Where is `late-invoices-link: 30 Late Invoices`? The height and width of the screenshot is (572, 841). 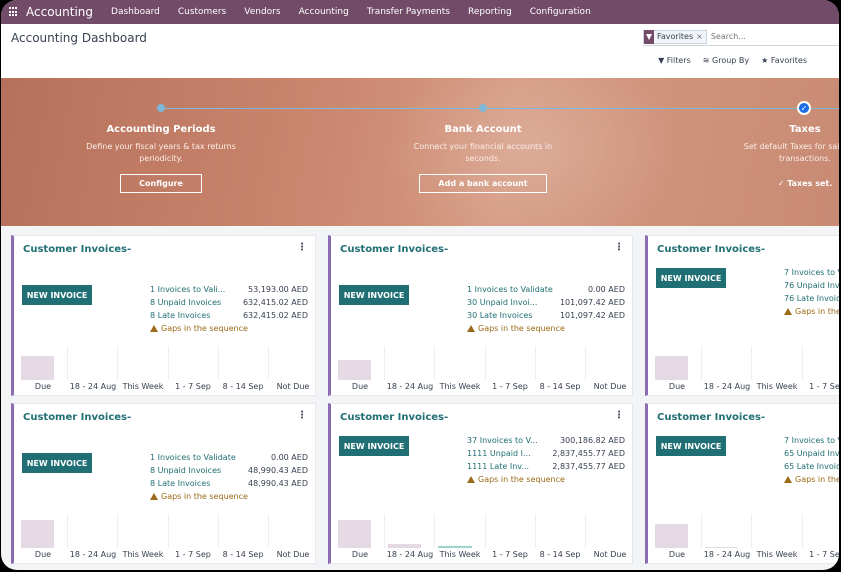
late-invoices-link: 30 Late Invoices is located at coordinates (499, 317).